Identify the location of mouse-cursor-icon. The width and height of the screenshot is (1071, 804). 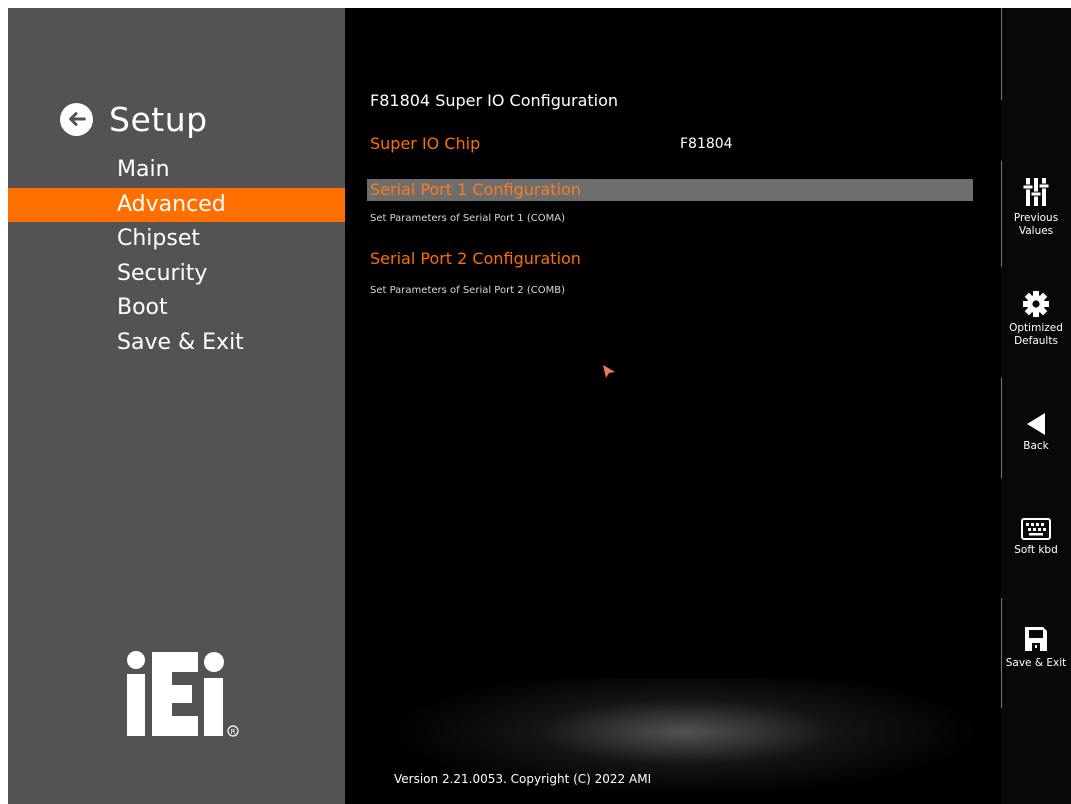
(609, 371).